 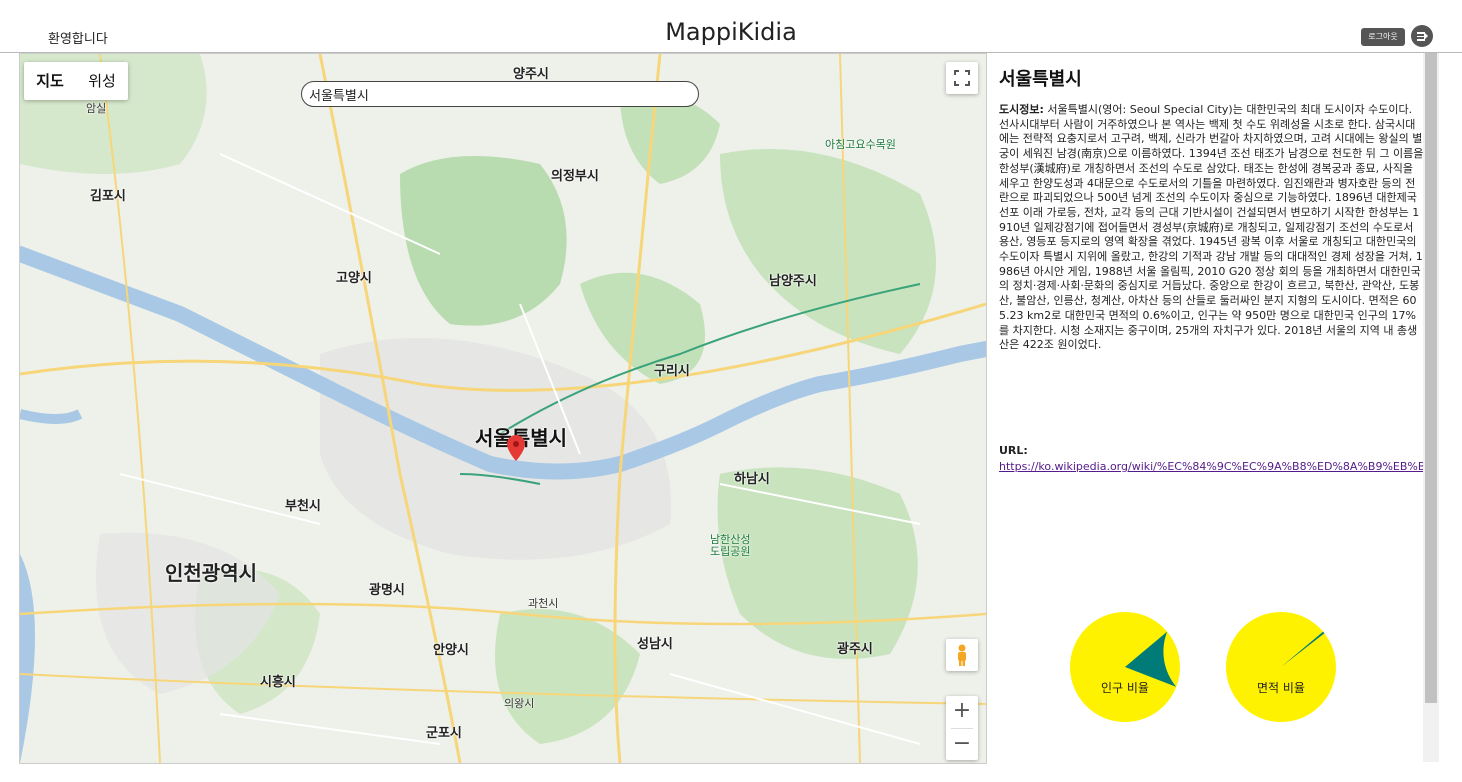 What do you see at coordinates (1125, 667) in the screenshot?
I see `population-ratio-pie` at bounding box center [1125, 667].